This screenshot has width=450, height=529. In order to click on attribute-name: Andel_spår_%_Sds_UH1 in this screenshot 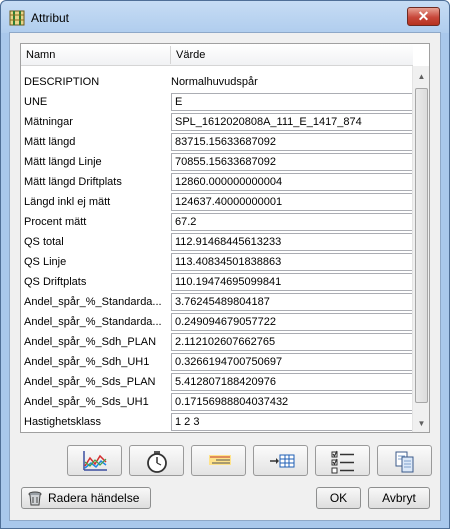, I will do `click(86, 402)`.